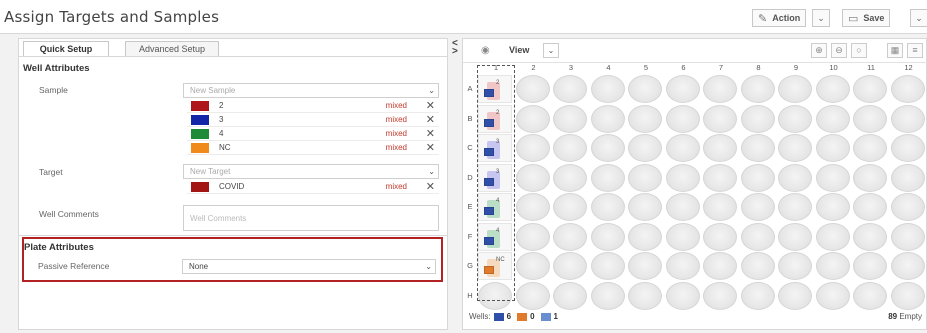 This screenshot has width=927, height=333. I want to click on column-header: 12, so click(909, 67).